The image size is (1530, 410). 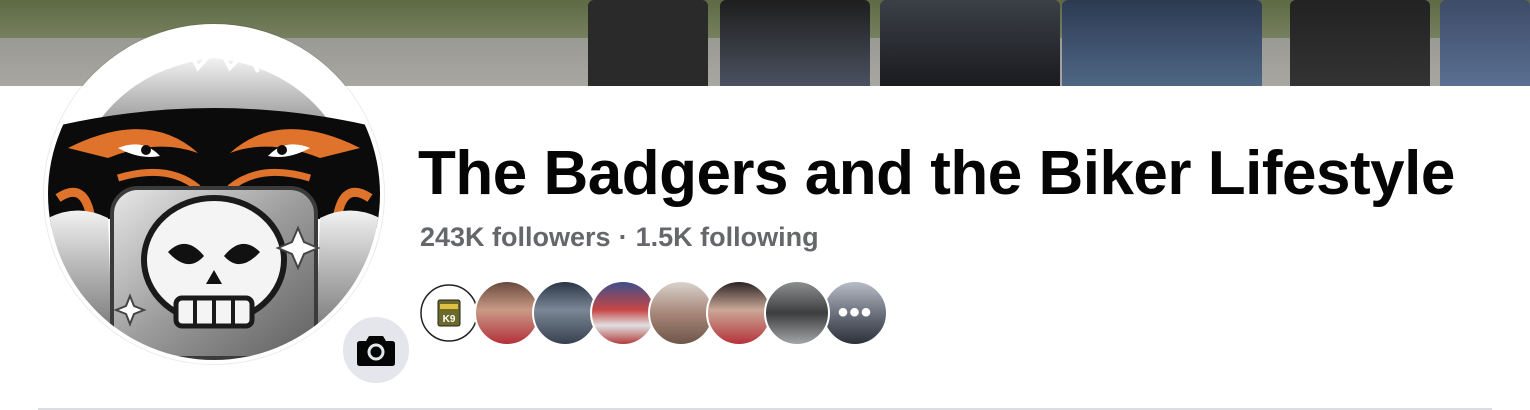 I want to click on more-horizontal-icon: •••, so click(x=855, y=312).